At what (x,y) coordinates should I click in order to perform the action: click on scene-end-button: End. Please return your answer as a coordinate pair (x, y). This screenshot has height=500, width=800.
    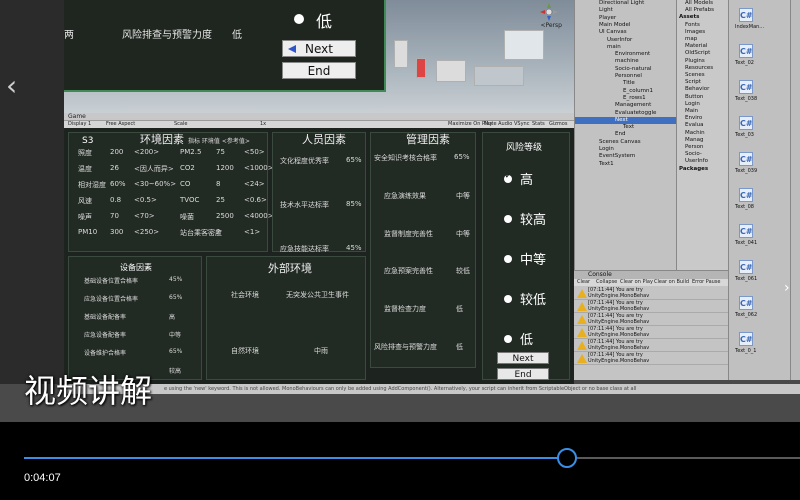
    Looking at the image, I should click on (319, 70).